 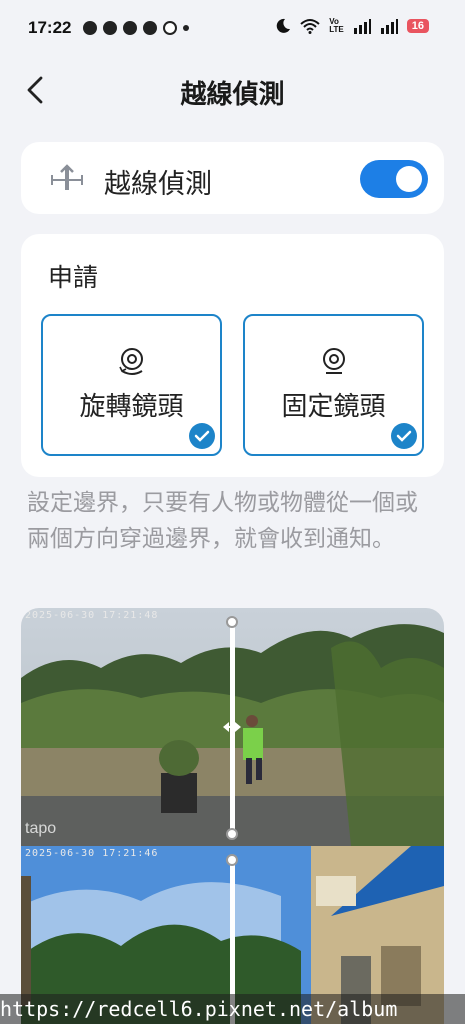 I want to click on boundary-end-handle, so click(x=232, y=834).